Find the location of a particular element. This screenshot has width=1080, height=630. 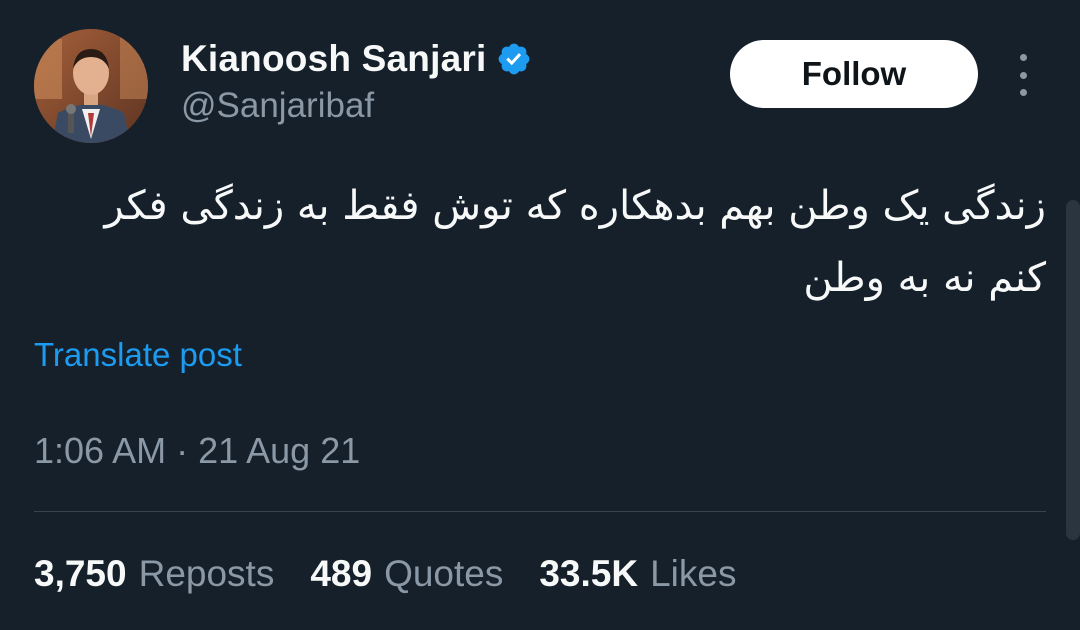

likes-count: 33.5K is located at coordinates (589, 573).